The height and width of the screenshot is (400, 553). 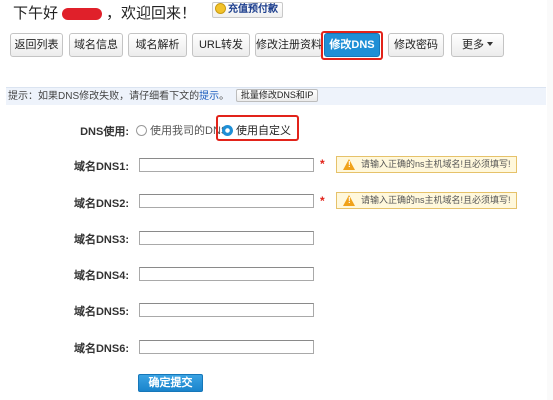 What do you see at coordinates (253, 9) in the screenshot?
I see `recharge-label: 充值预付款` at bounding box center [253, 9].